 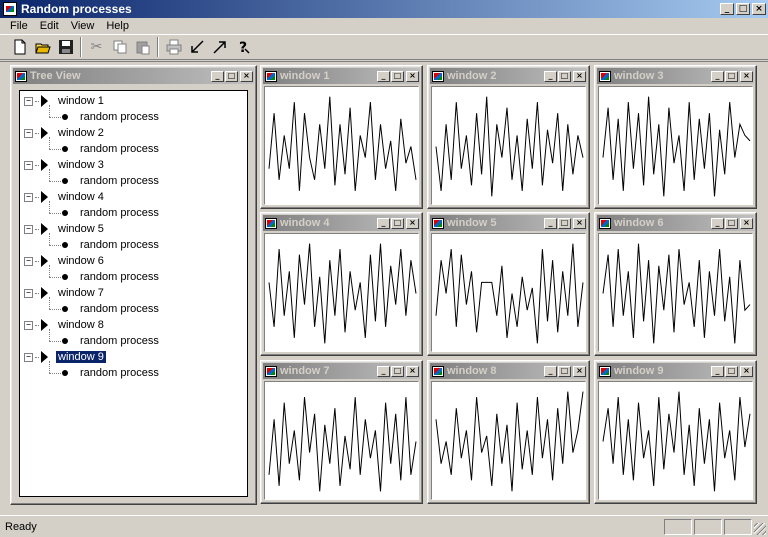 I want to click on plot-window: window 1 _ □ ×, so click(x=341, y=137).